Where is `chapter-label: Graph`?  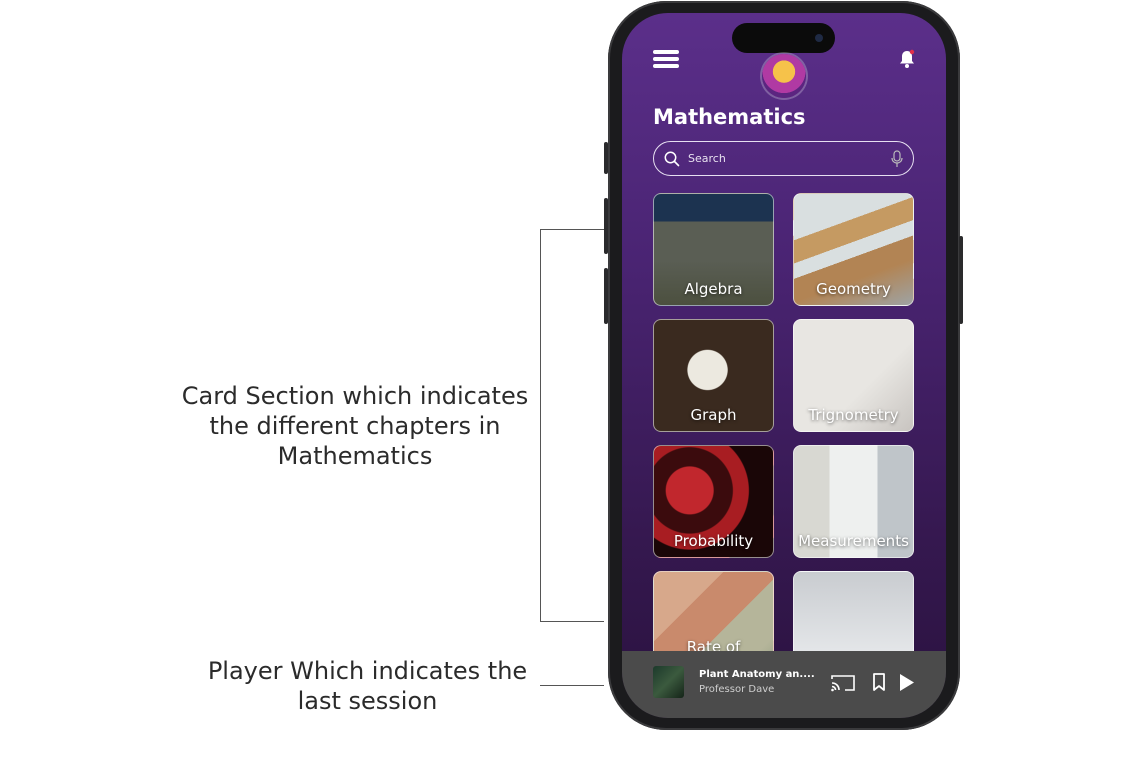
chapter-label: Graph is located at coordinates (713, 415).